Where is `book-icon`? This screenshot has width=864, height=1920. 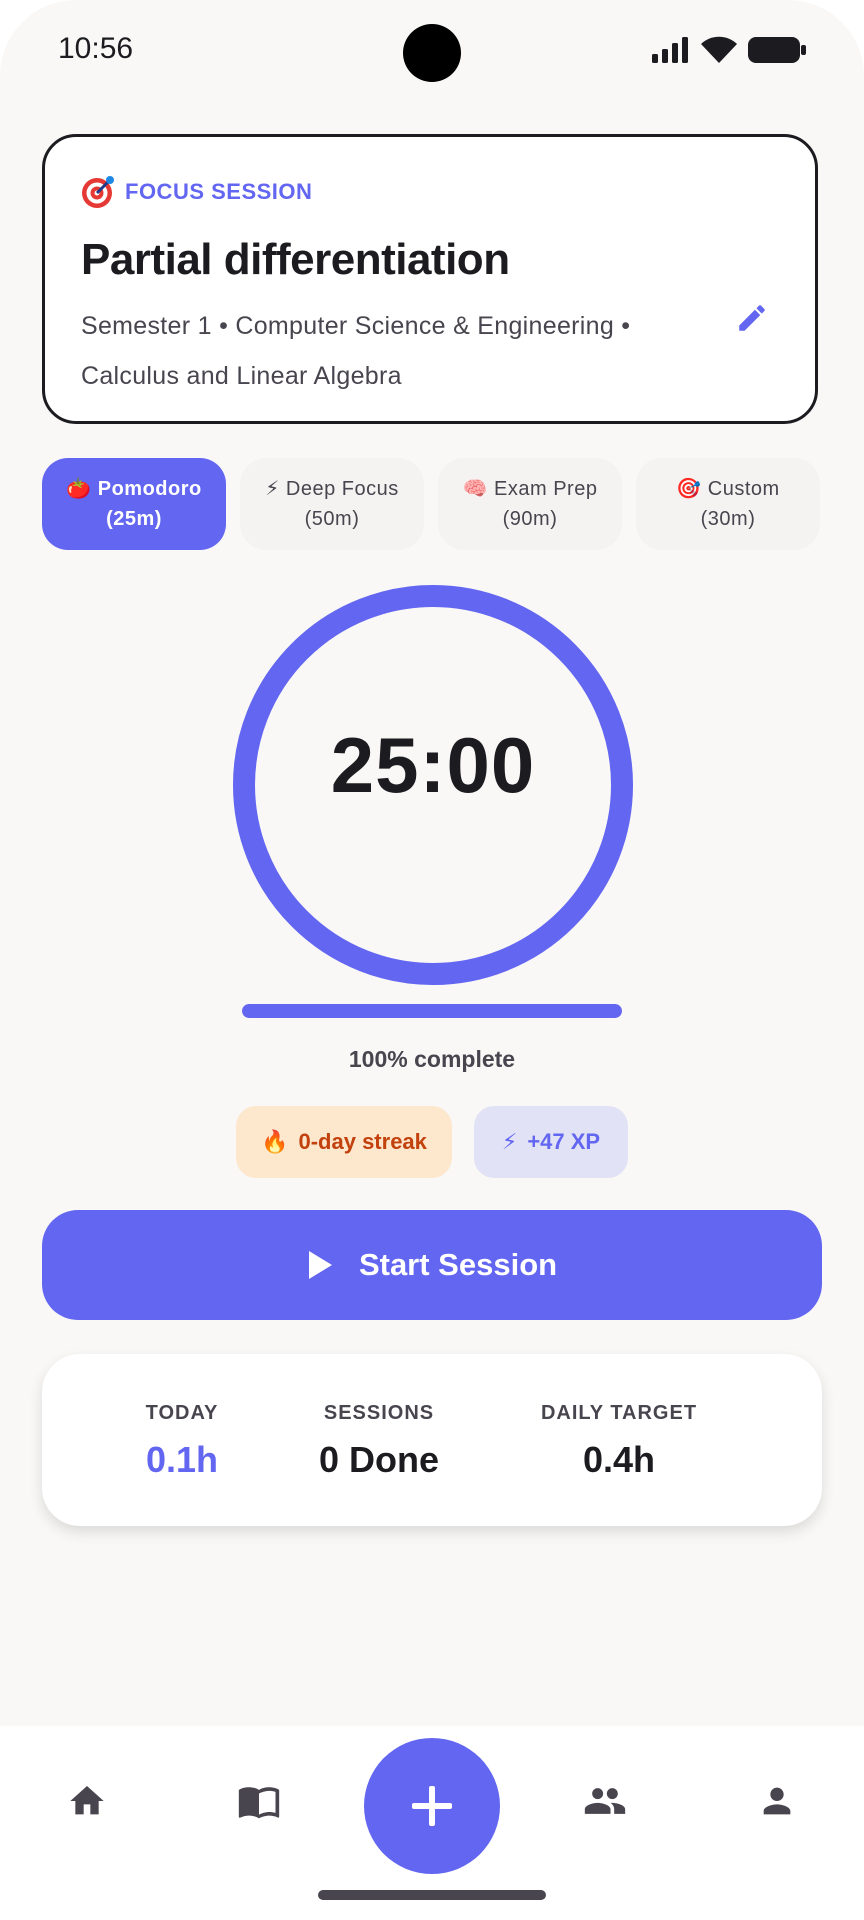
book-icon is located at coordinates (259, 1803).